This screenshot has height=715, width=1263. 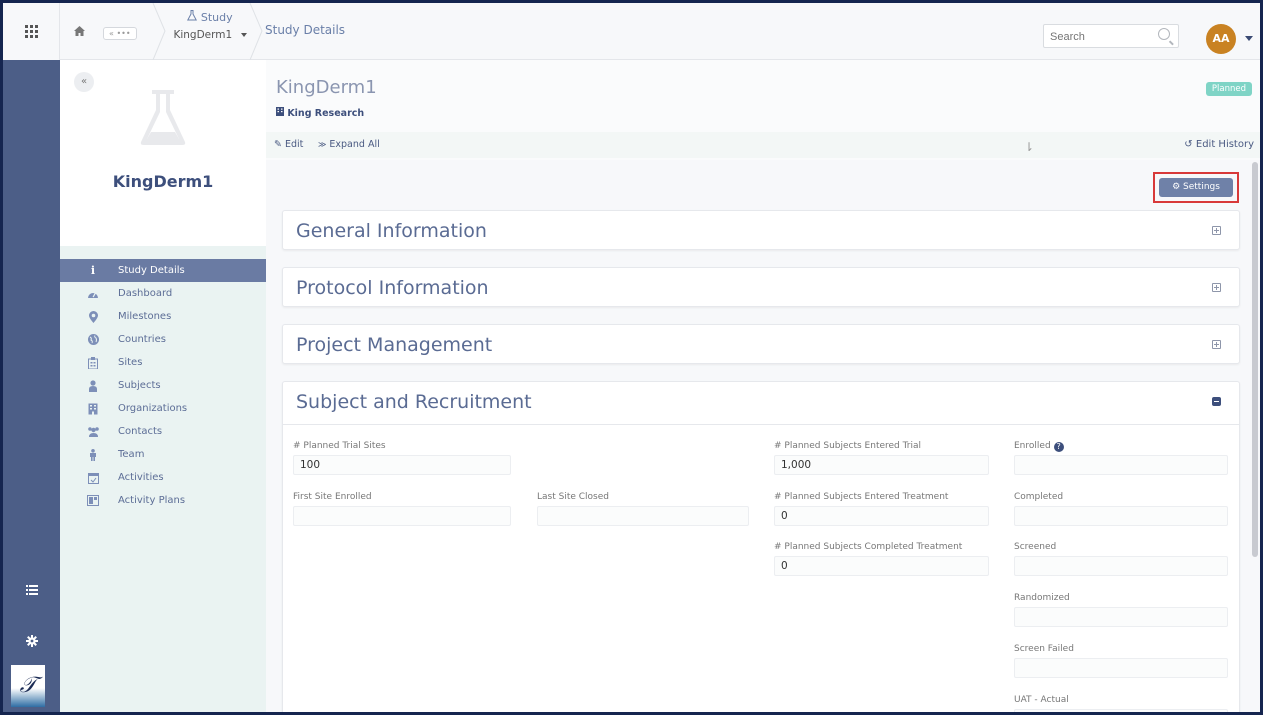 What do you see at coordinates (1255, 359) in the screenshot?
I see `scrollbar` at bounding box center [1255, 359].